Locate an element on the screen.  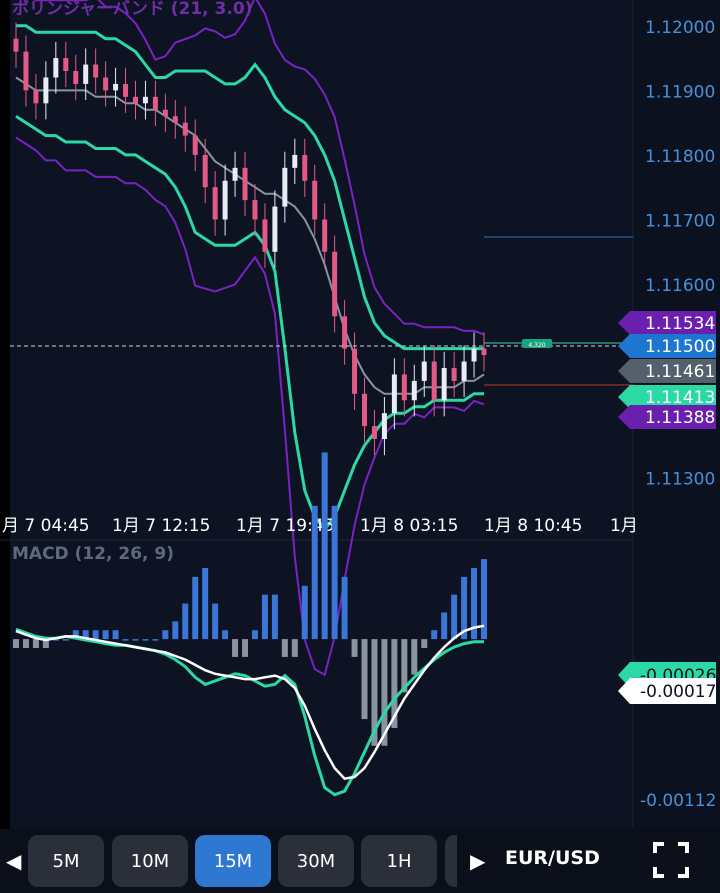
timeframe-button-30m: 30M is located at coordinates (316, 861).